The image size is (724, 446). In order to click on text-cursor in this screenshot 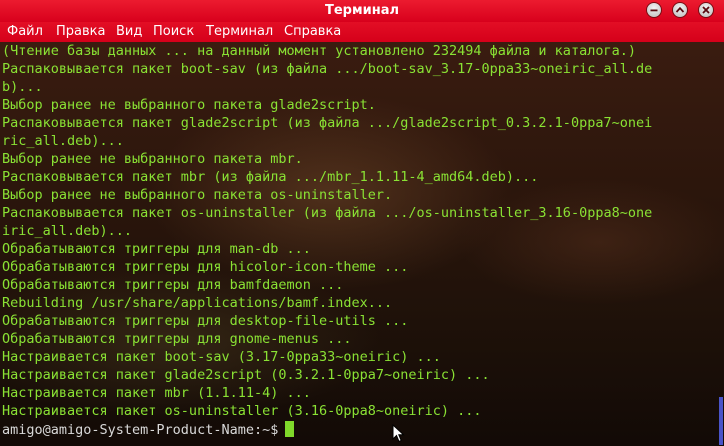, I will do `click(290, 429)`.